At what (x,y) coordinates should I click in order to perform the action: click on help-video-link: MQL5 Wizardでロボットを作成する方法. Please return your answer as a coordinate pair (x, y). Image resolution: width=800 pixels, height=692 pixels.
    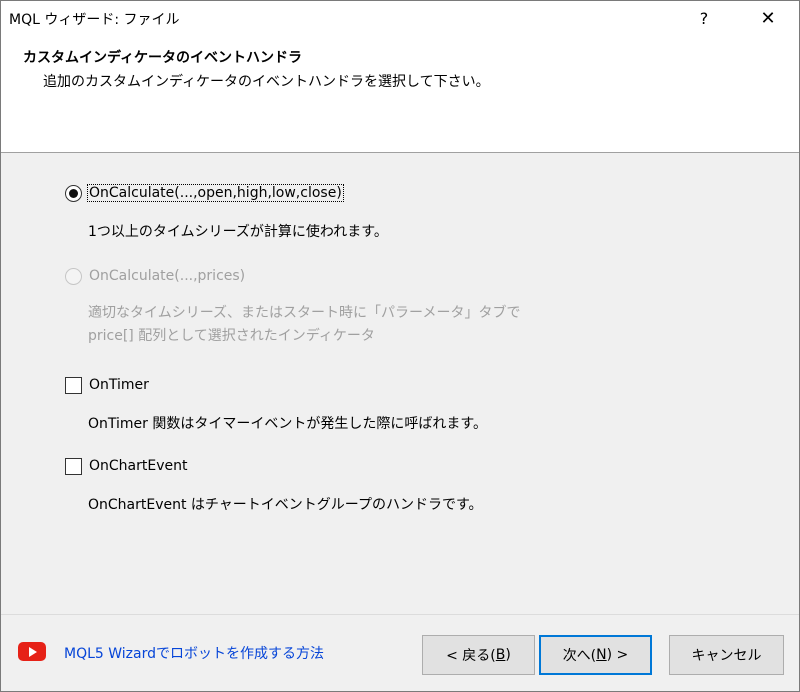
    Looking at the image, I should click on (194, 653).